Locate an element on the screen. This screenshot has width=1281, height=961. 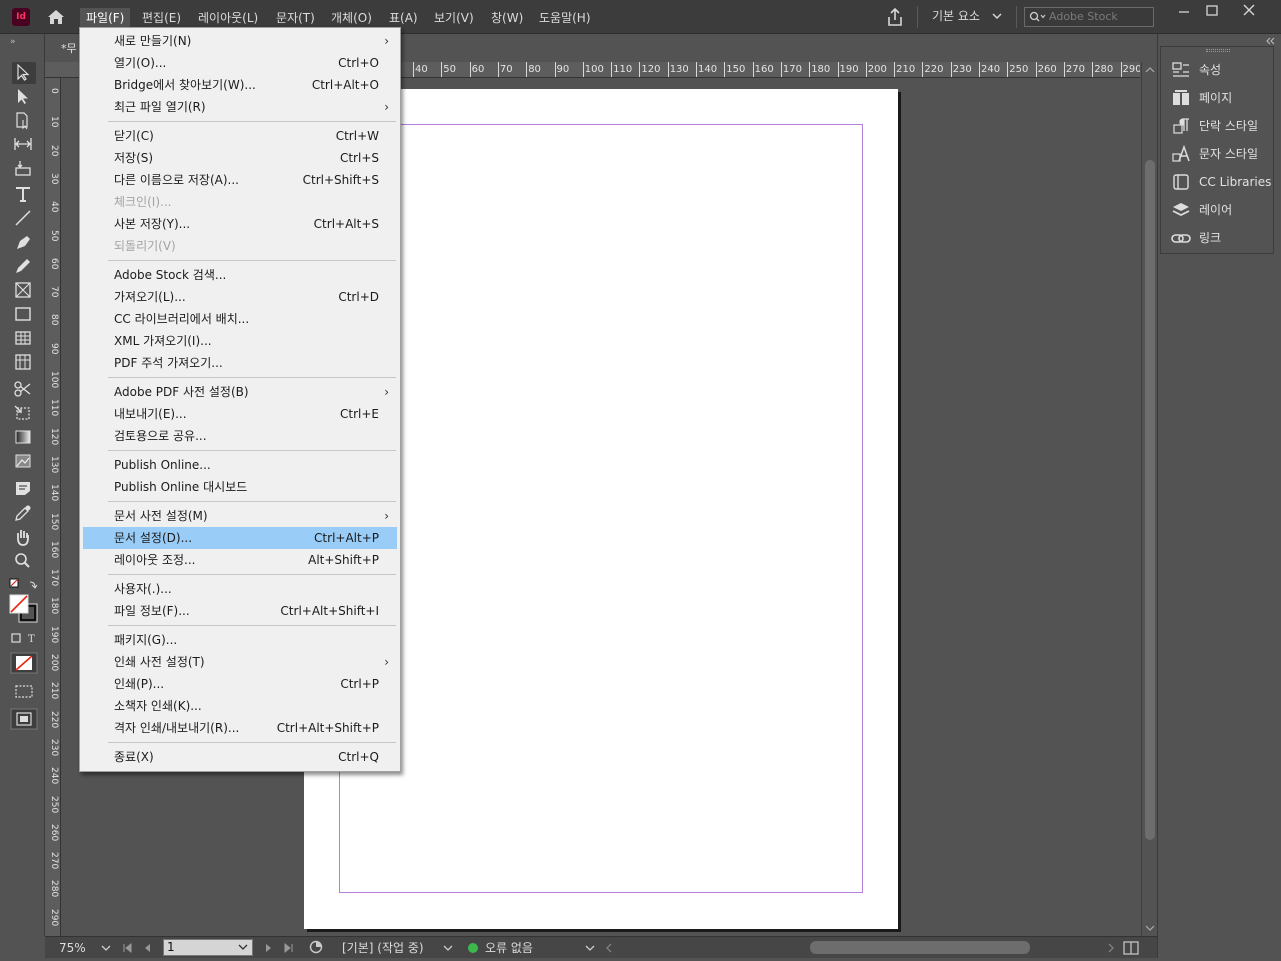
gradient-feather-tool-icon is located at coordinates (24, 462).